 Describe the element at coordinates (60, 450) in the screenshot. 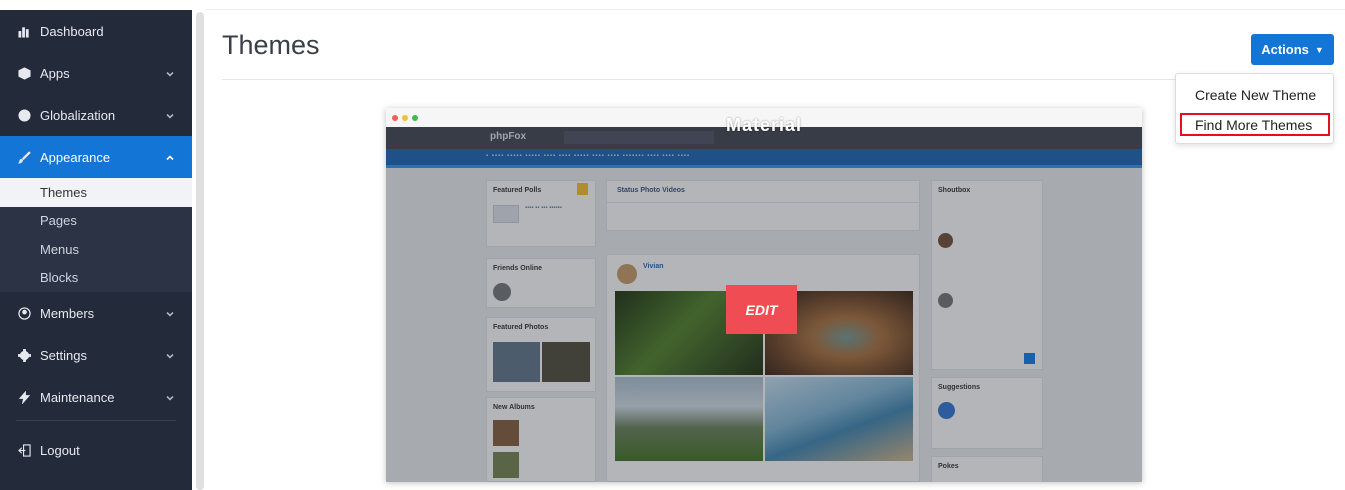

I see `sidebar-item-label: Logout` at that location.